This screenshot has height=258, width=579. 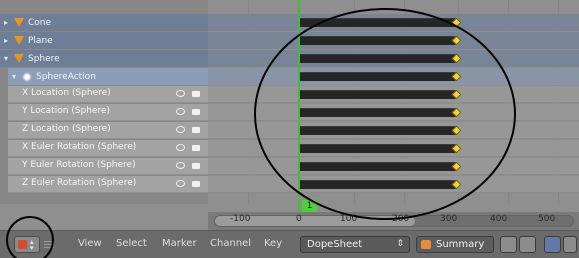 I want to click on summary-toggle: Summary, so click(x=455, y=244).